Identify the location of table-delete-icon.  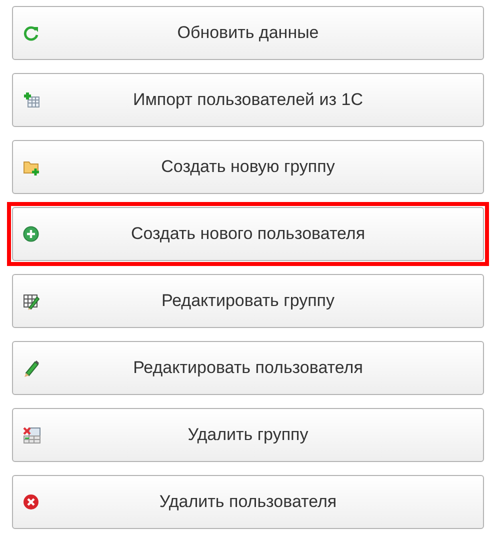
(32, 436).